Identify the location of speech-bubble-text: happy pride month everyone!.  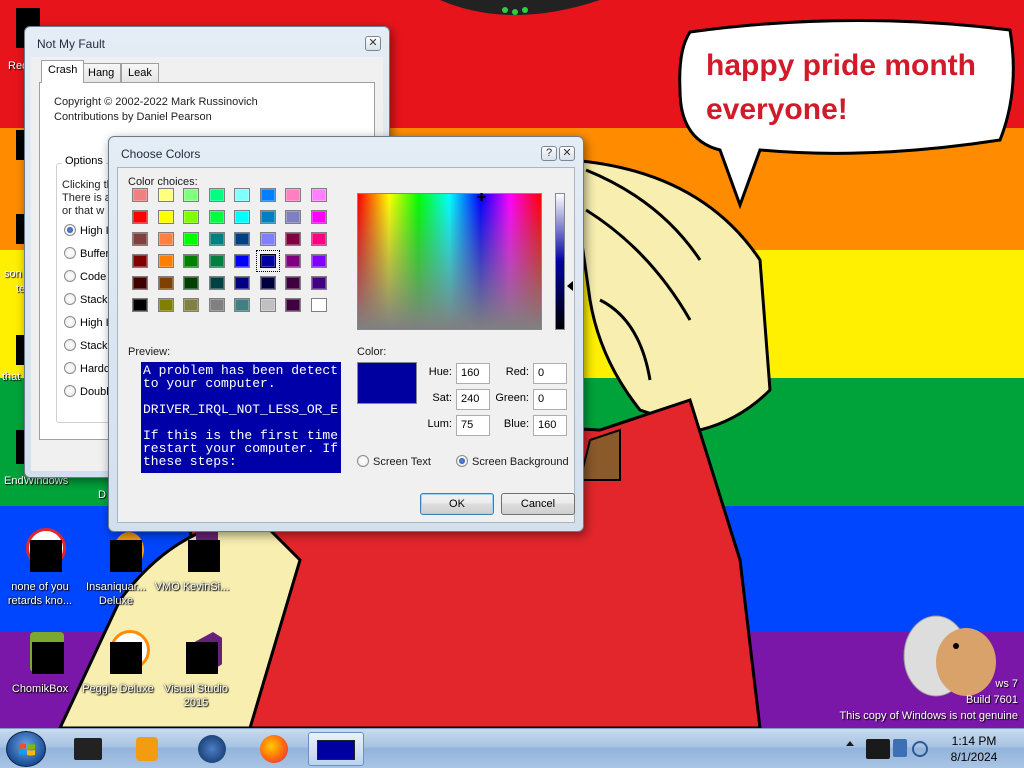
(841, 87).